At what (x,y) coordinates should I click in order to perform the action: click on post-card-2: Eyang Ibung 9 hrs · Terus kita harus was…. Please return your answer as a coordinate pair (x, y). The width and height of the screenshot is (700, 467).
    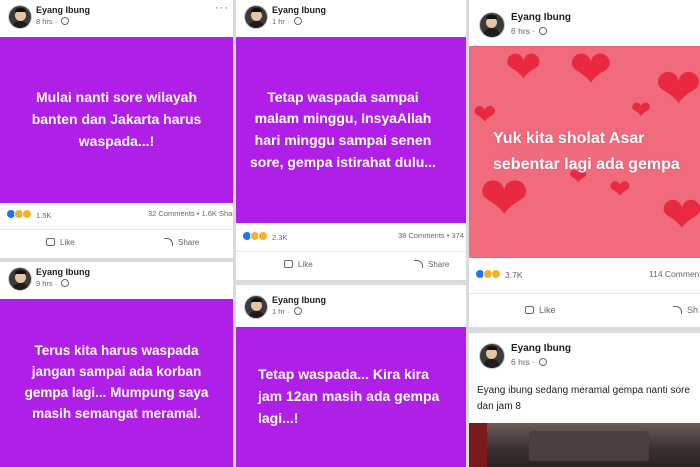
    Looking at the image, I should click on (116, 364).